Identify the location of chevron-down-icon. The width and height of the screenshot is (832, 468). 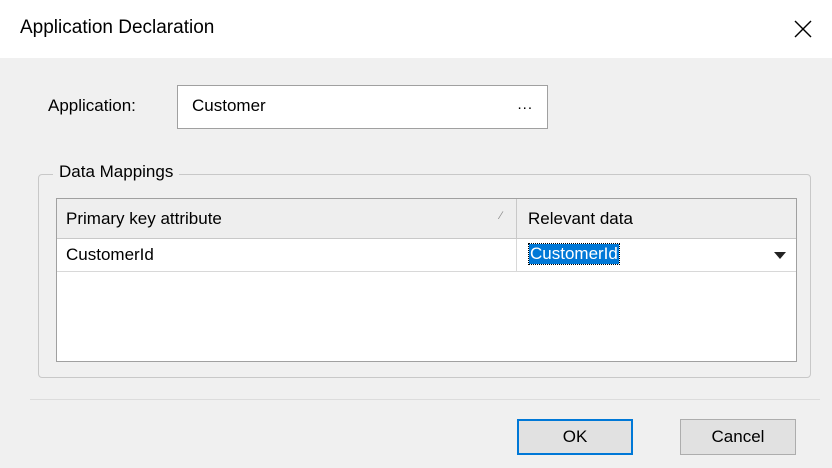
(780, 255).